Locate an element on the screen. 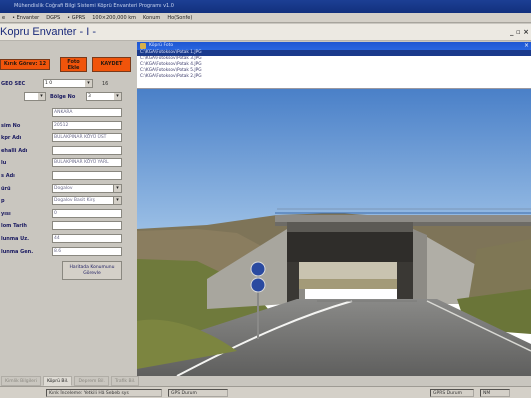 This screenshot has height=398, width=531. field-label: ürü is located at coordinates (6, 189).